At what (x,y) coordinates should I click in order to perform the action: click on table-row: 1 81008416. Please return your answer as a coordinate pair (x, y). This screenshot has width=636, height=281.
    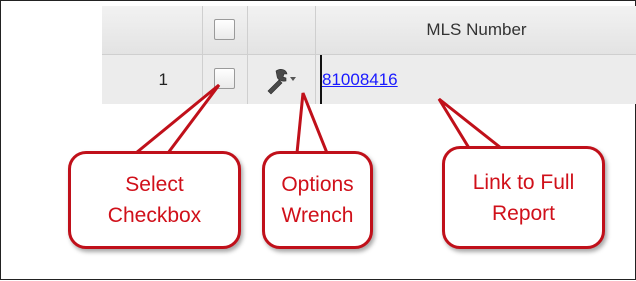
    Looking at the image, I should click on (369, 79).